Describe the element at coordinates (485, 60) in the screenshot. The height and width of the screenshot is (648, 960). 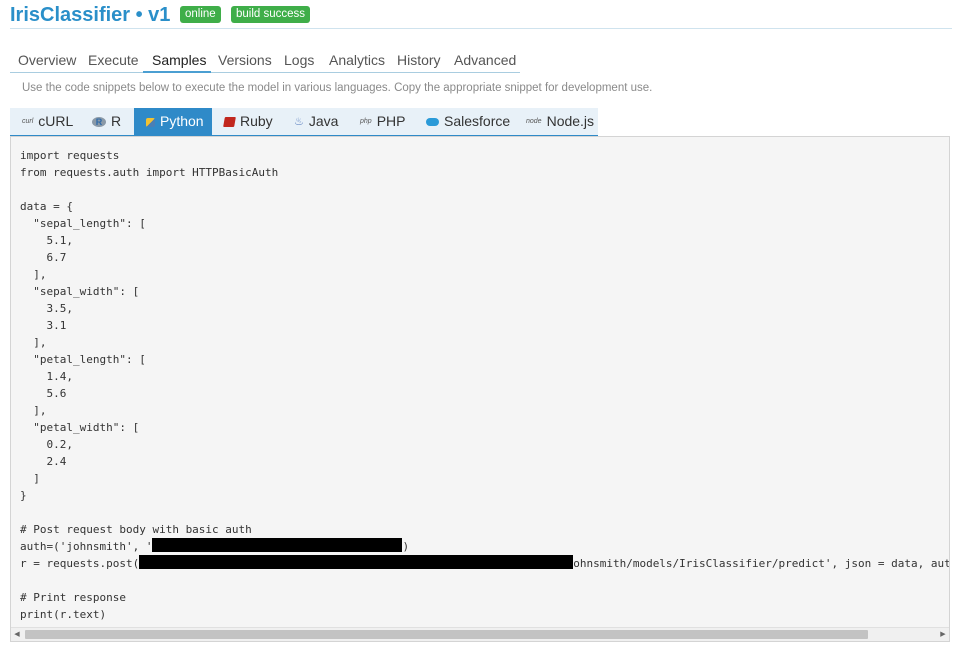
I see `tab-advanced: Advanced` at that location.